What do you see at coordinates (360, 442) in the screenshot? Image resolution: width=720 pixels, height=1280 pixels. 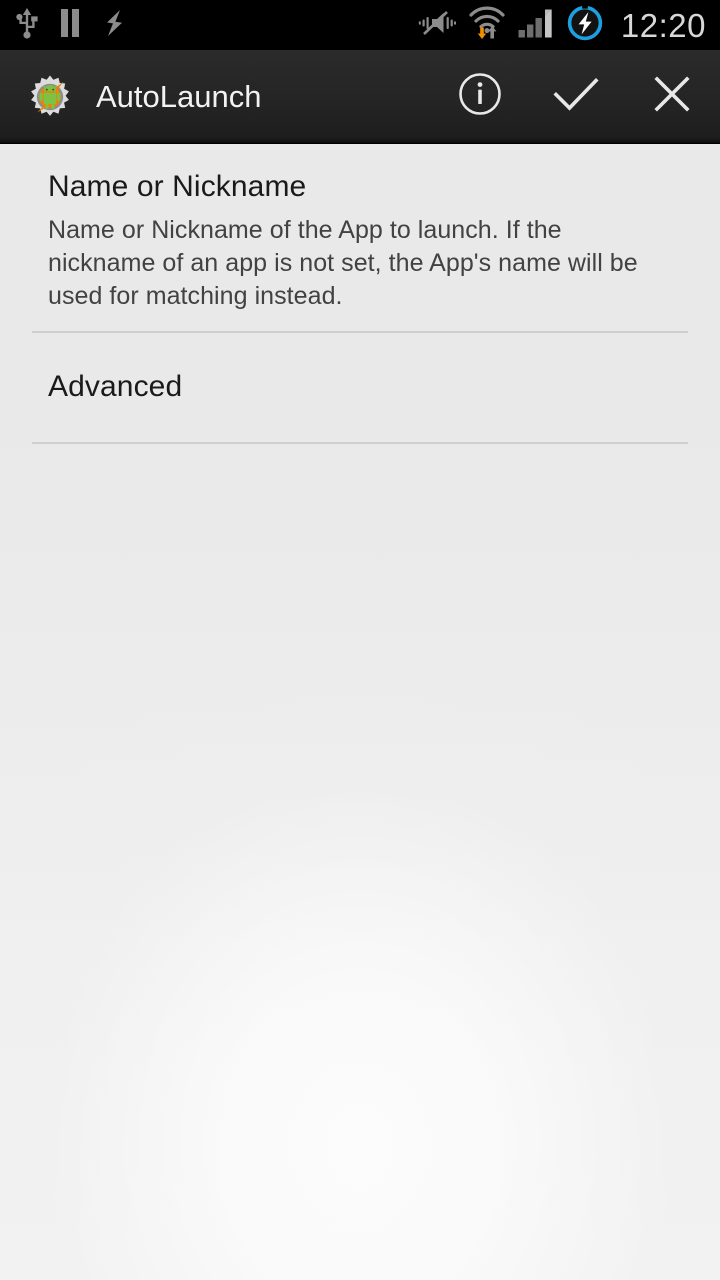 I see `divider` at bounding box center [360, 442].